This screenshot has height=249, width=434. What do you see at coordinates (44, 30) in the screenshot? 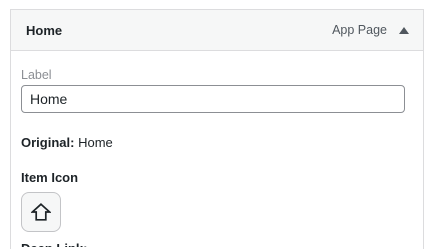
I see `menu-item-title: Home` at bounding box center [44, 30].